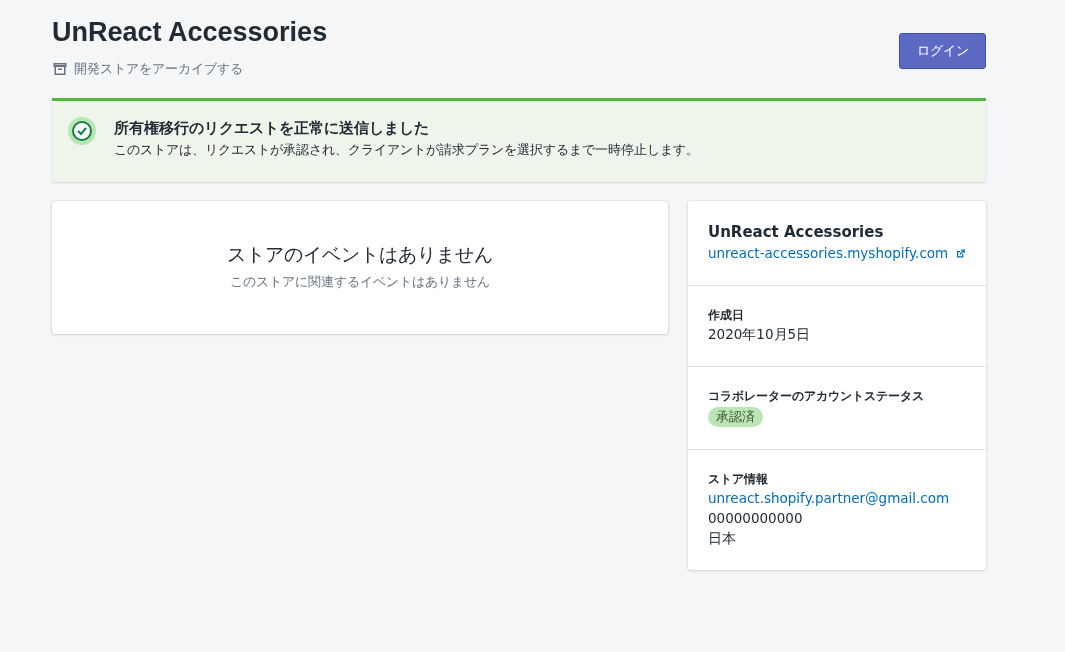  Describe the element at coordinates (816, 396) in the screenshot. I see `field-label: コラボレーターのアカウントステータス` at that location.